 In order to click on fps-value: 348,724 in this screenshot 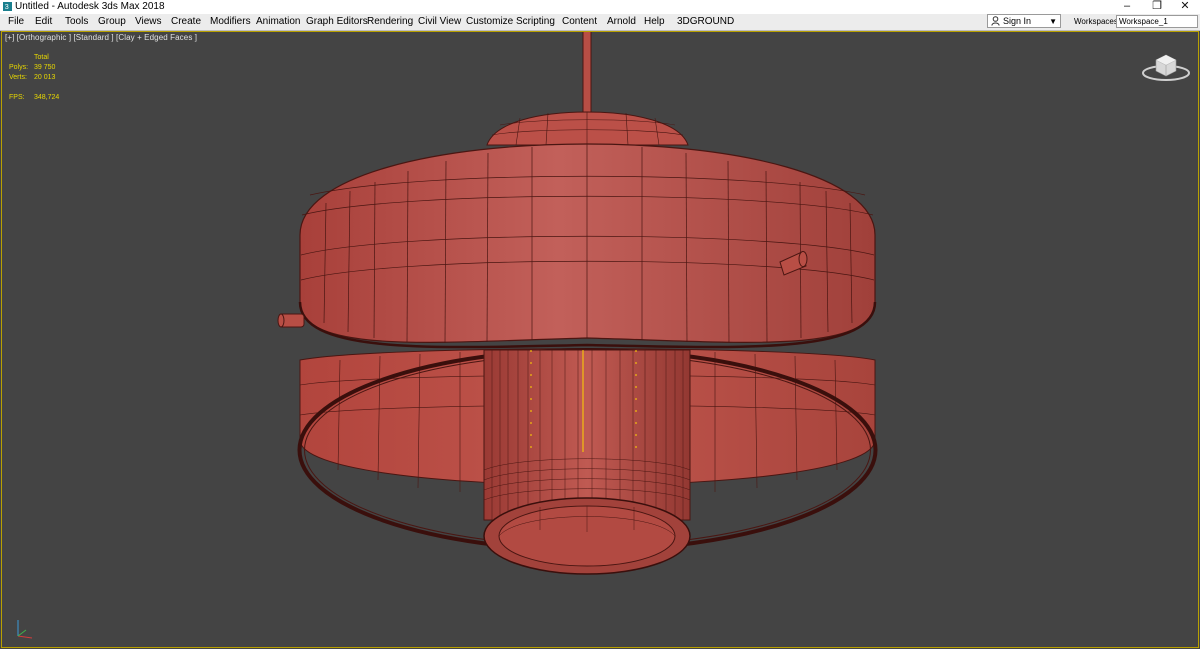, I will do `click(47, 97)`.